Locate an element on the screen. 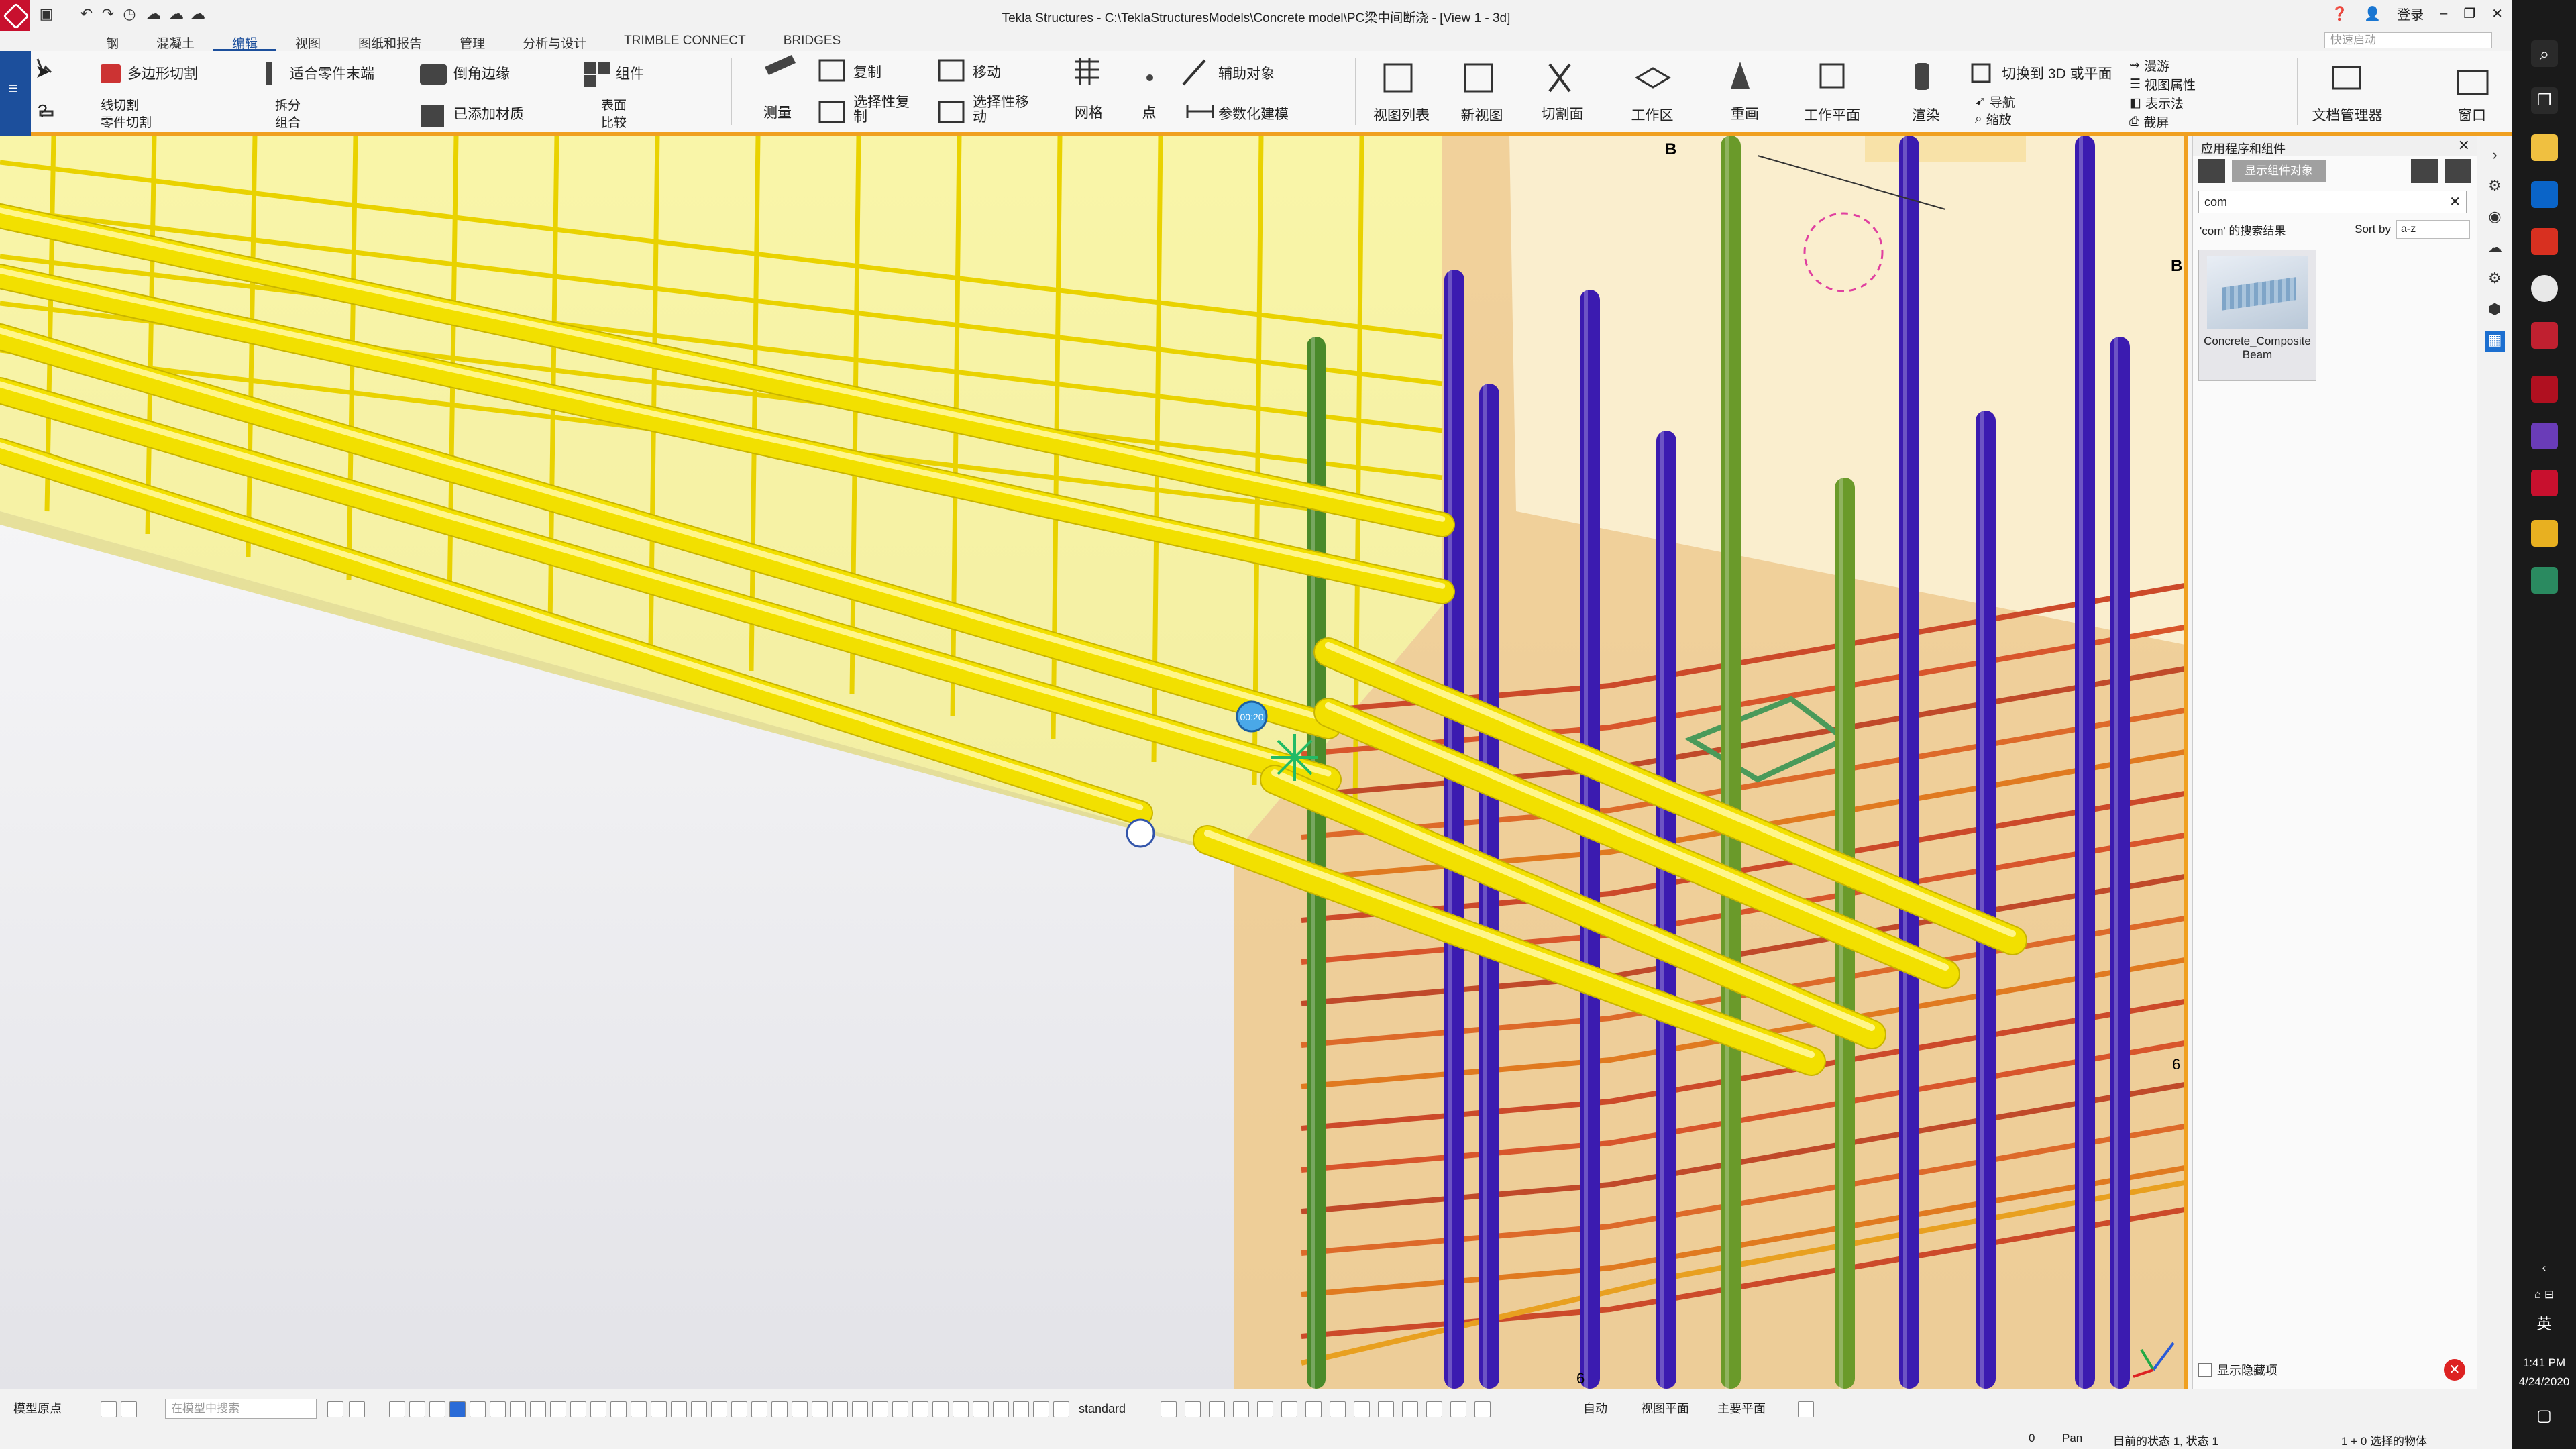  sort-select: a-z is located at coordinates (2433, 229).